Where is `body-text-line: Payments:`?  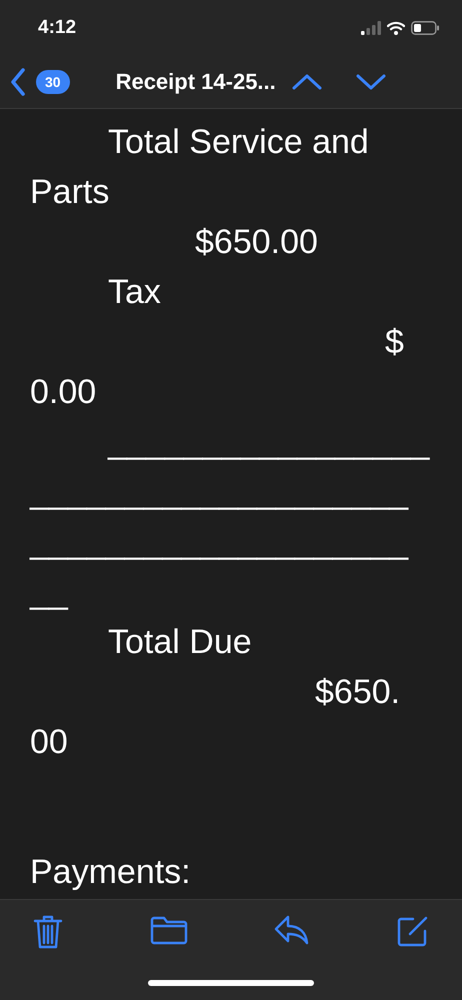
body-text-line: Payments: is located at coordinates (111, 872).